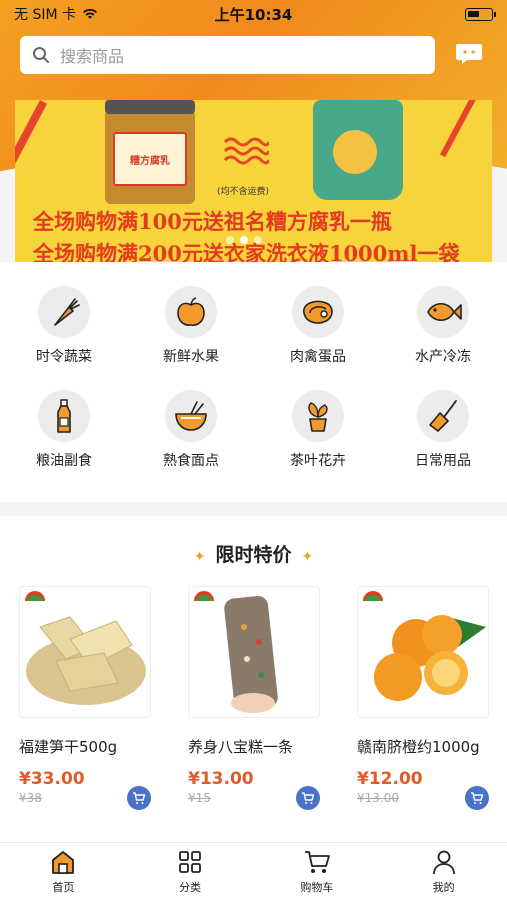 This screenshot has height=900, width=507. What do you see at coordinates (64, 312) in the screenshot?
I see `carrot-icon` at bounding box center [64, 312].